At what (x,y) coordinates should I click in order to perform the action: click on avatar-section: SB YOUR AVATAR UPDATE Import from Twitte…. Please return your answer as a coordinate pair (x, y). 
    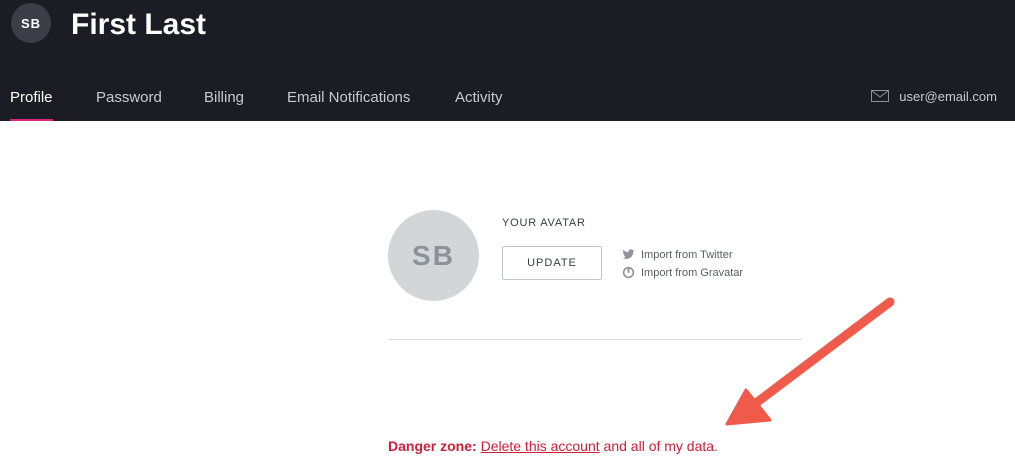
    Looking at the image, I should click on (595, 275).